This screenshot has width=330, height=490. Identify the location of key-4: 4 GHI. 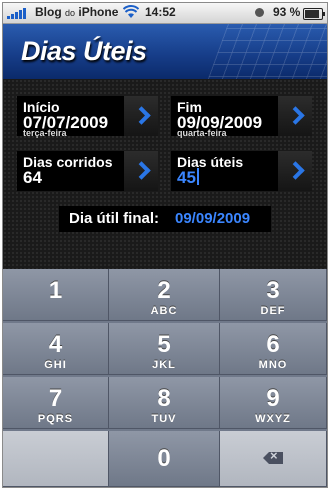
(56, 349).